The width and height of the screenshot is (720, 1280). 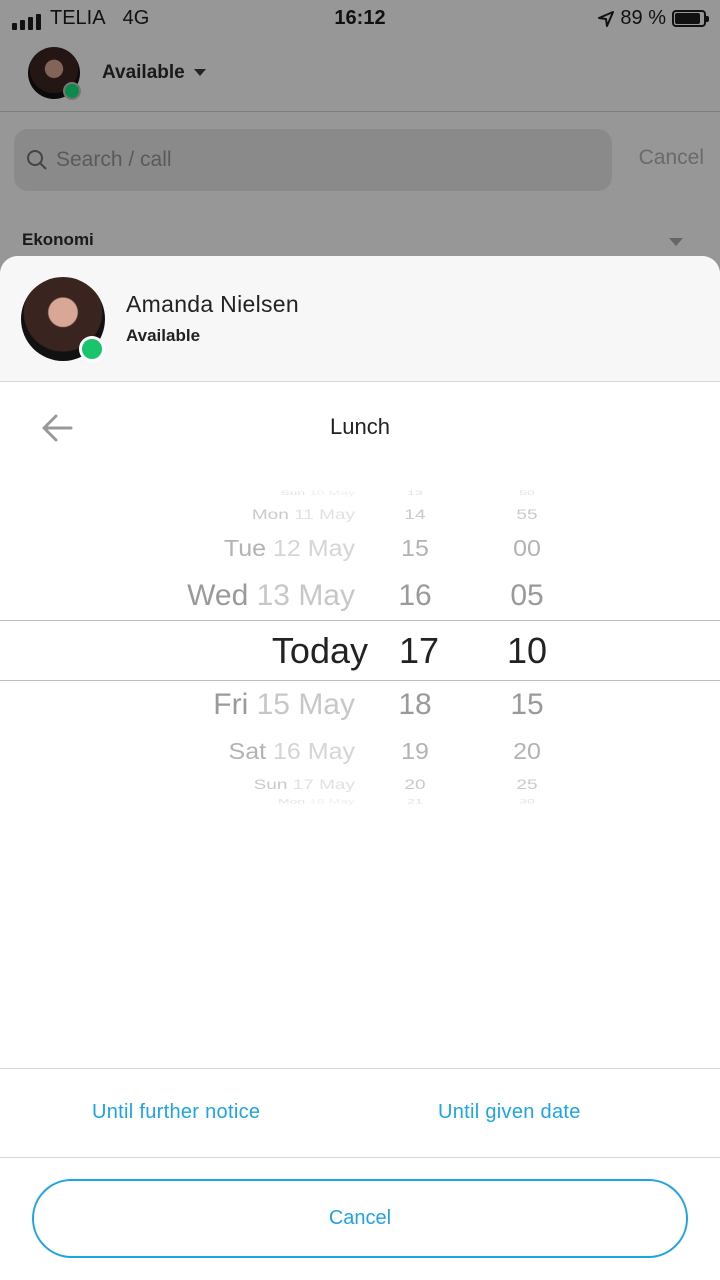 I want to click on picker-date: Mon 11 May, so click(x=303, y=515).